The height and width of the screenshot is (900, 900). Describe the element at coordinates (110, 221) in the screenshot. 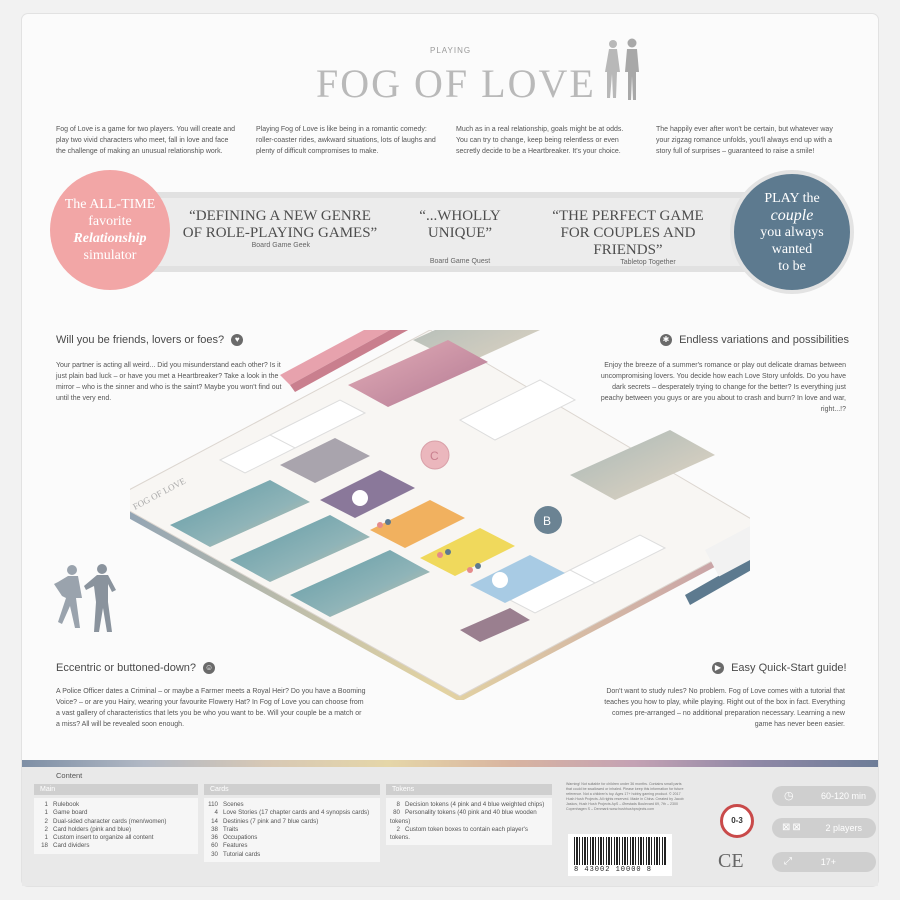

I see `badge-line: favorite` at that location.